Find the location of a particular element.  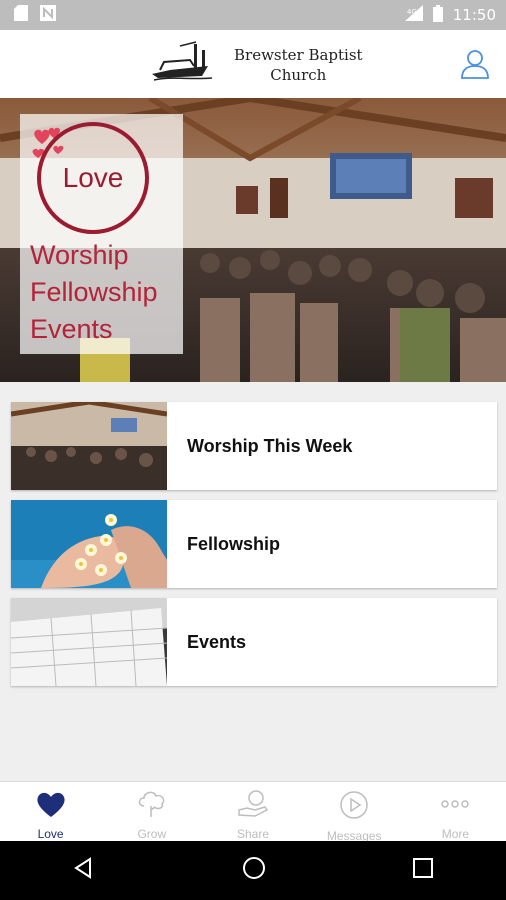

signal-icon: 4G is located at coordinates (413, 15).